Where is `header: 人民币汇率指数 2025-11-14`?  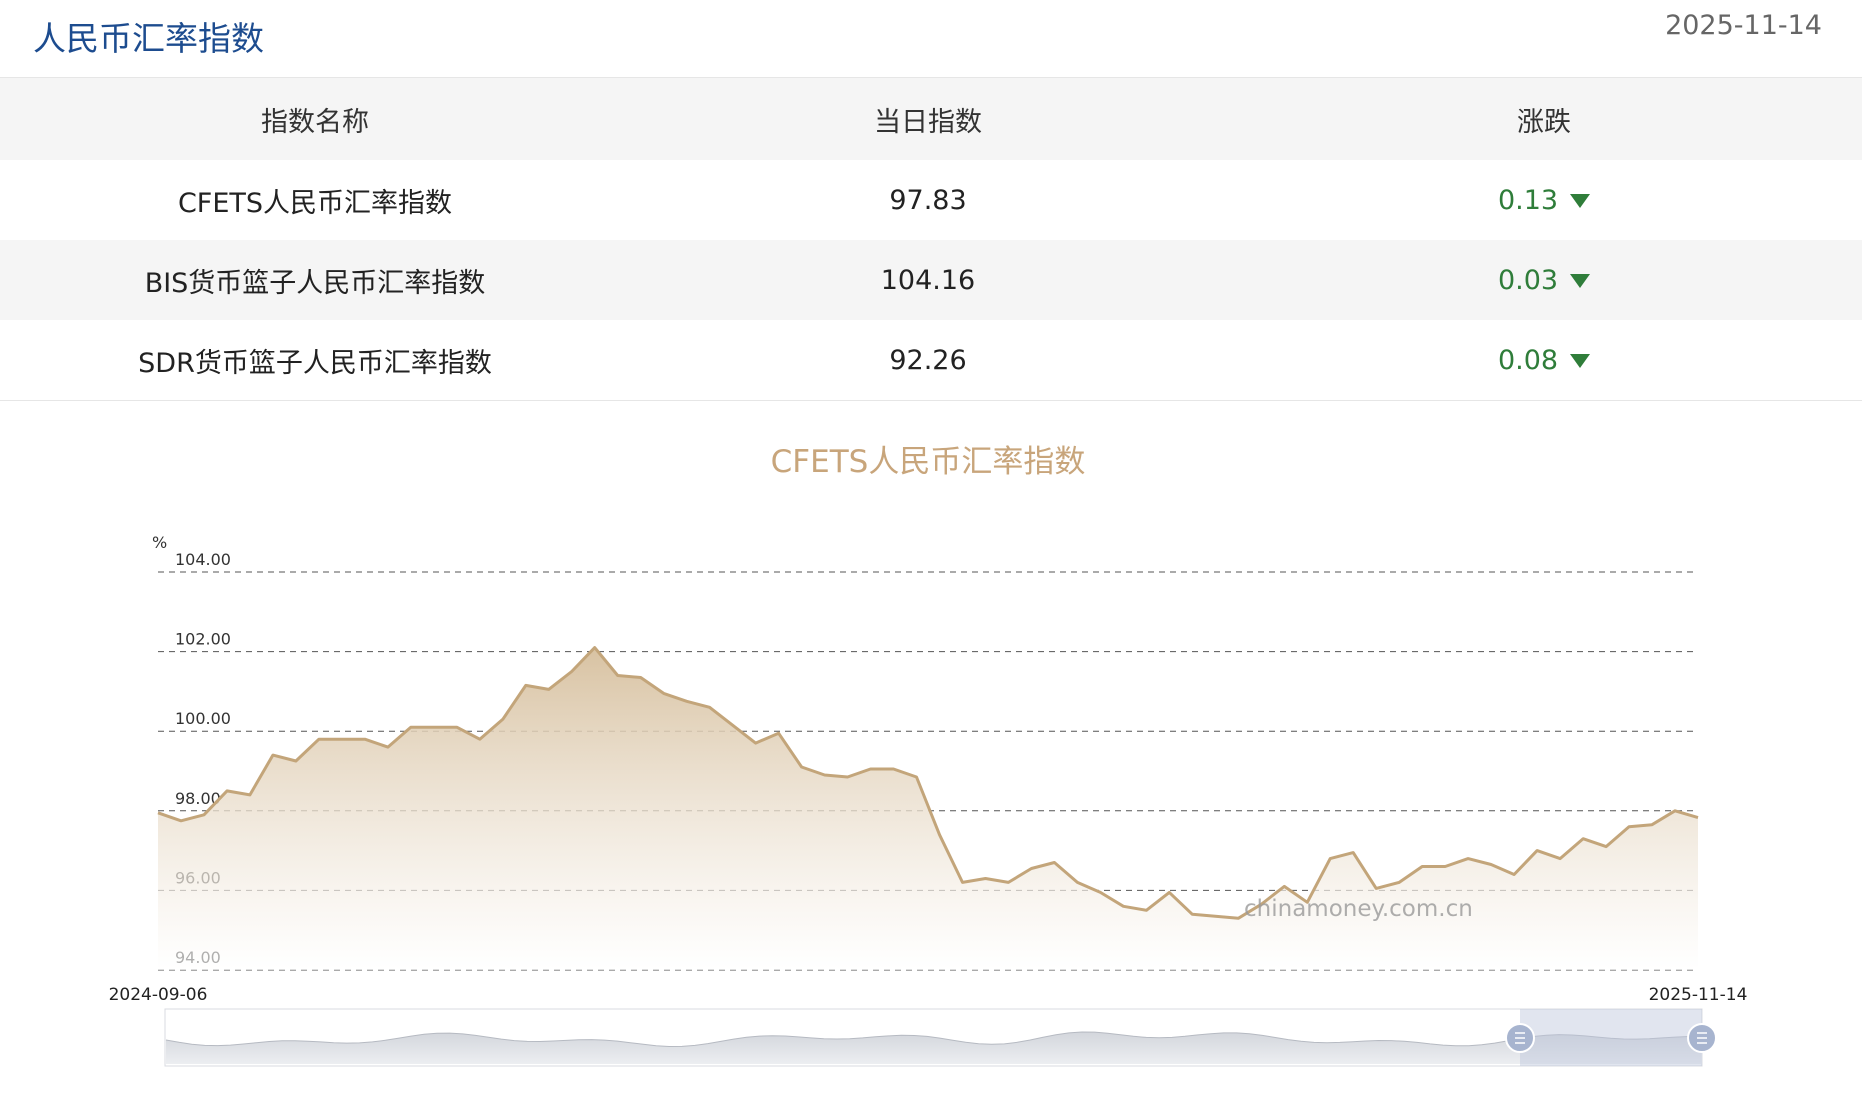
header: 人民币汇率指数 2025-11-14 is located at coordinates (931, 39).